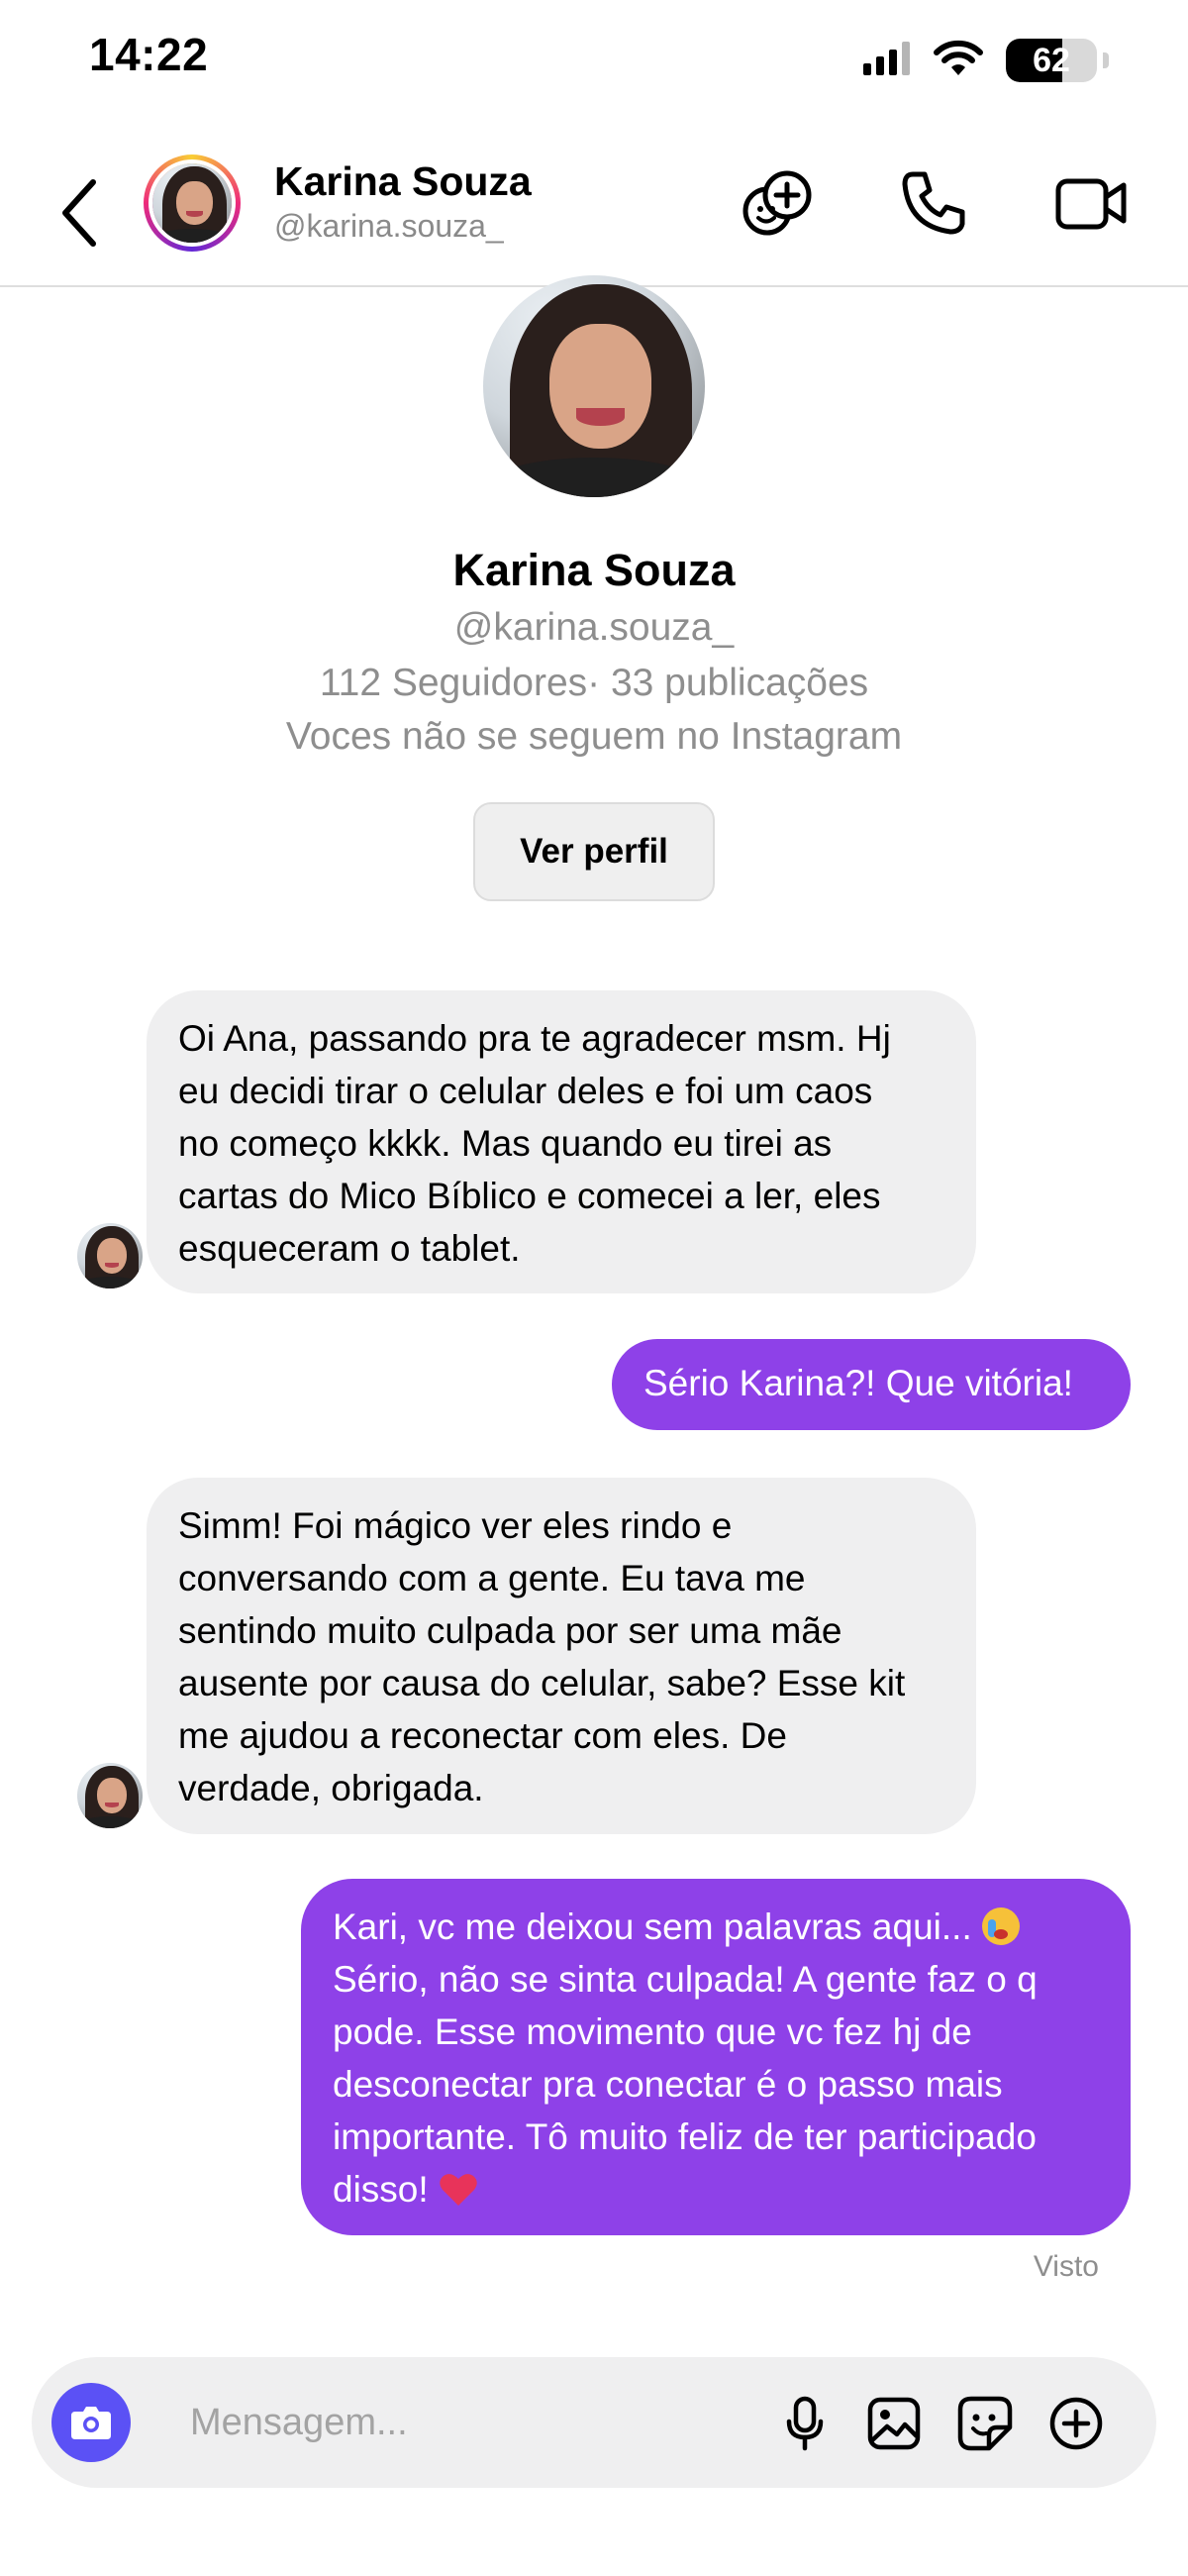 The height and width of the screenshot is (2576, 1188). I want to click on sticker-icon, so click(985, 2423).